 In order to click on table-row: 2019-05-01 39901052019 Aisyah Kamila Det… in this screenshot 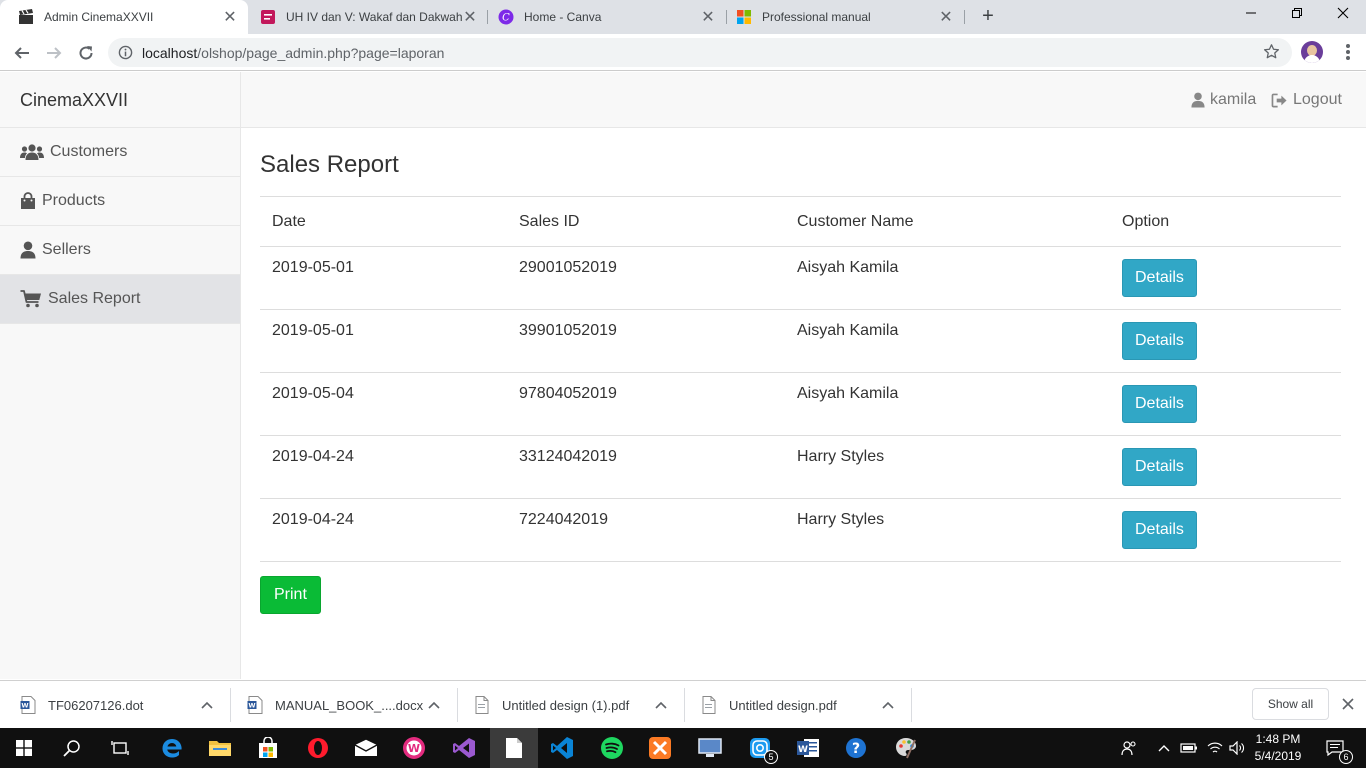, I will do `click(800, 341)`.